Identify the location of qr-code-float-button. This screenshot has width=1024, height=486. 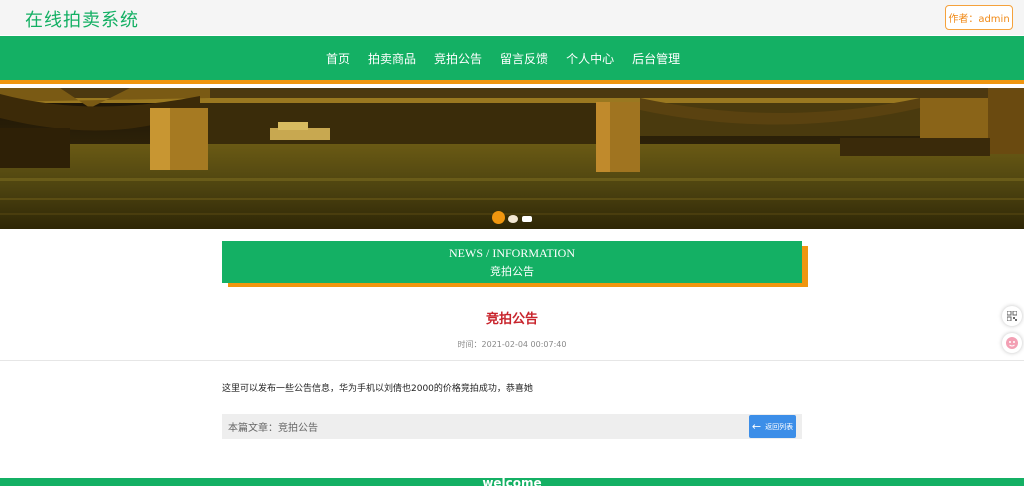
(1012, 316).